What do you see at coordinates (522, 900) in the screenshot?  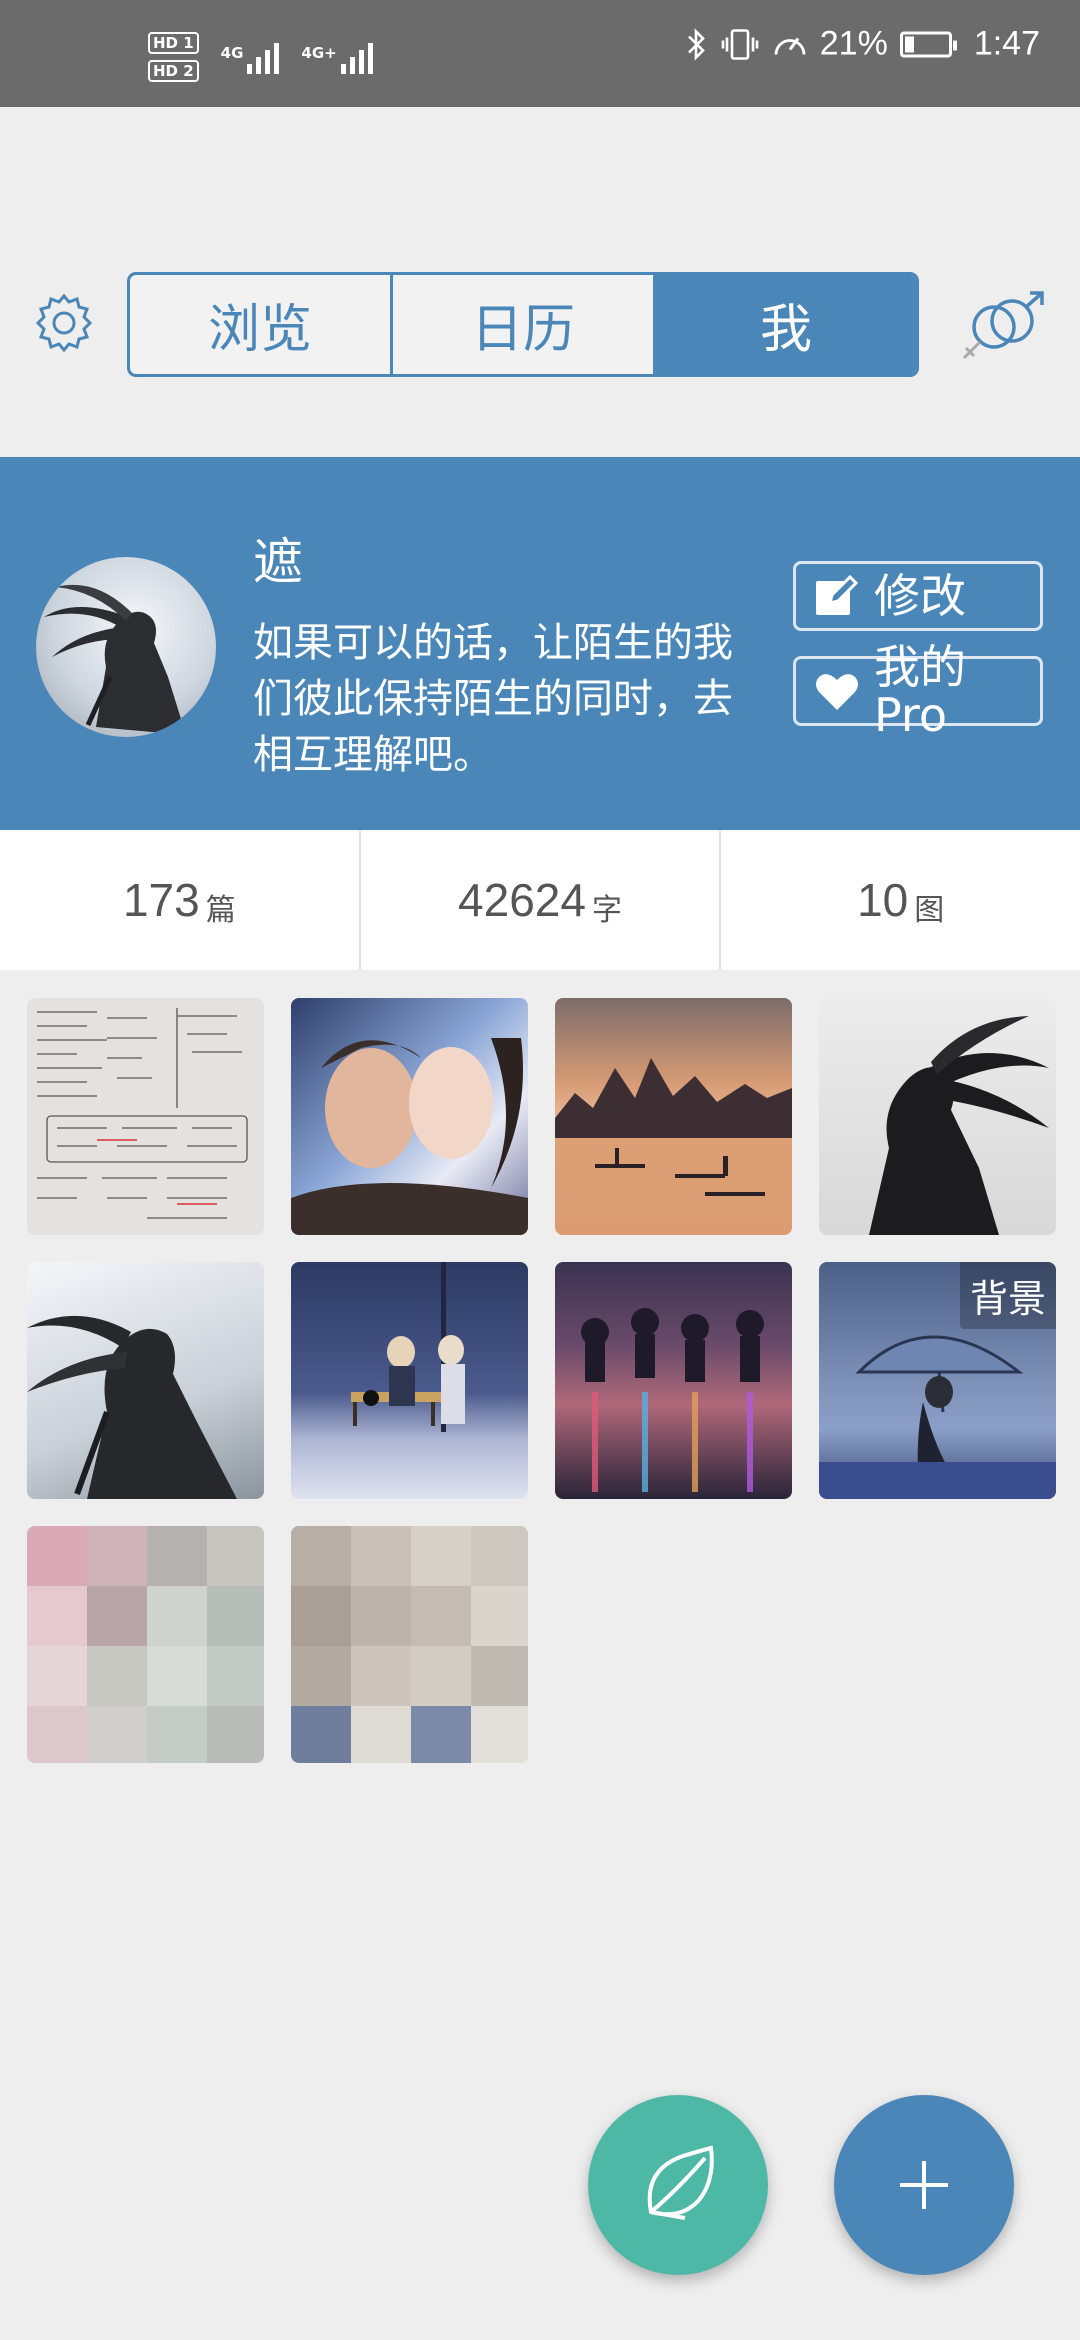 I see `stat-words-value: 42624` at bounding box center [522, 900].